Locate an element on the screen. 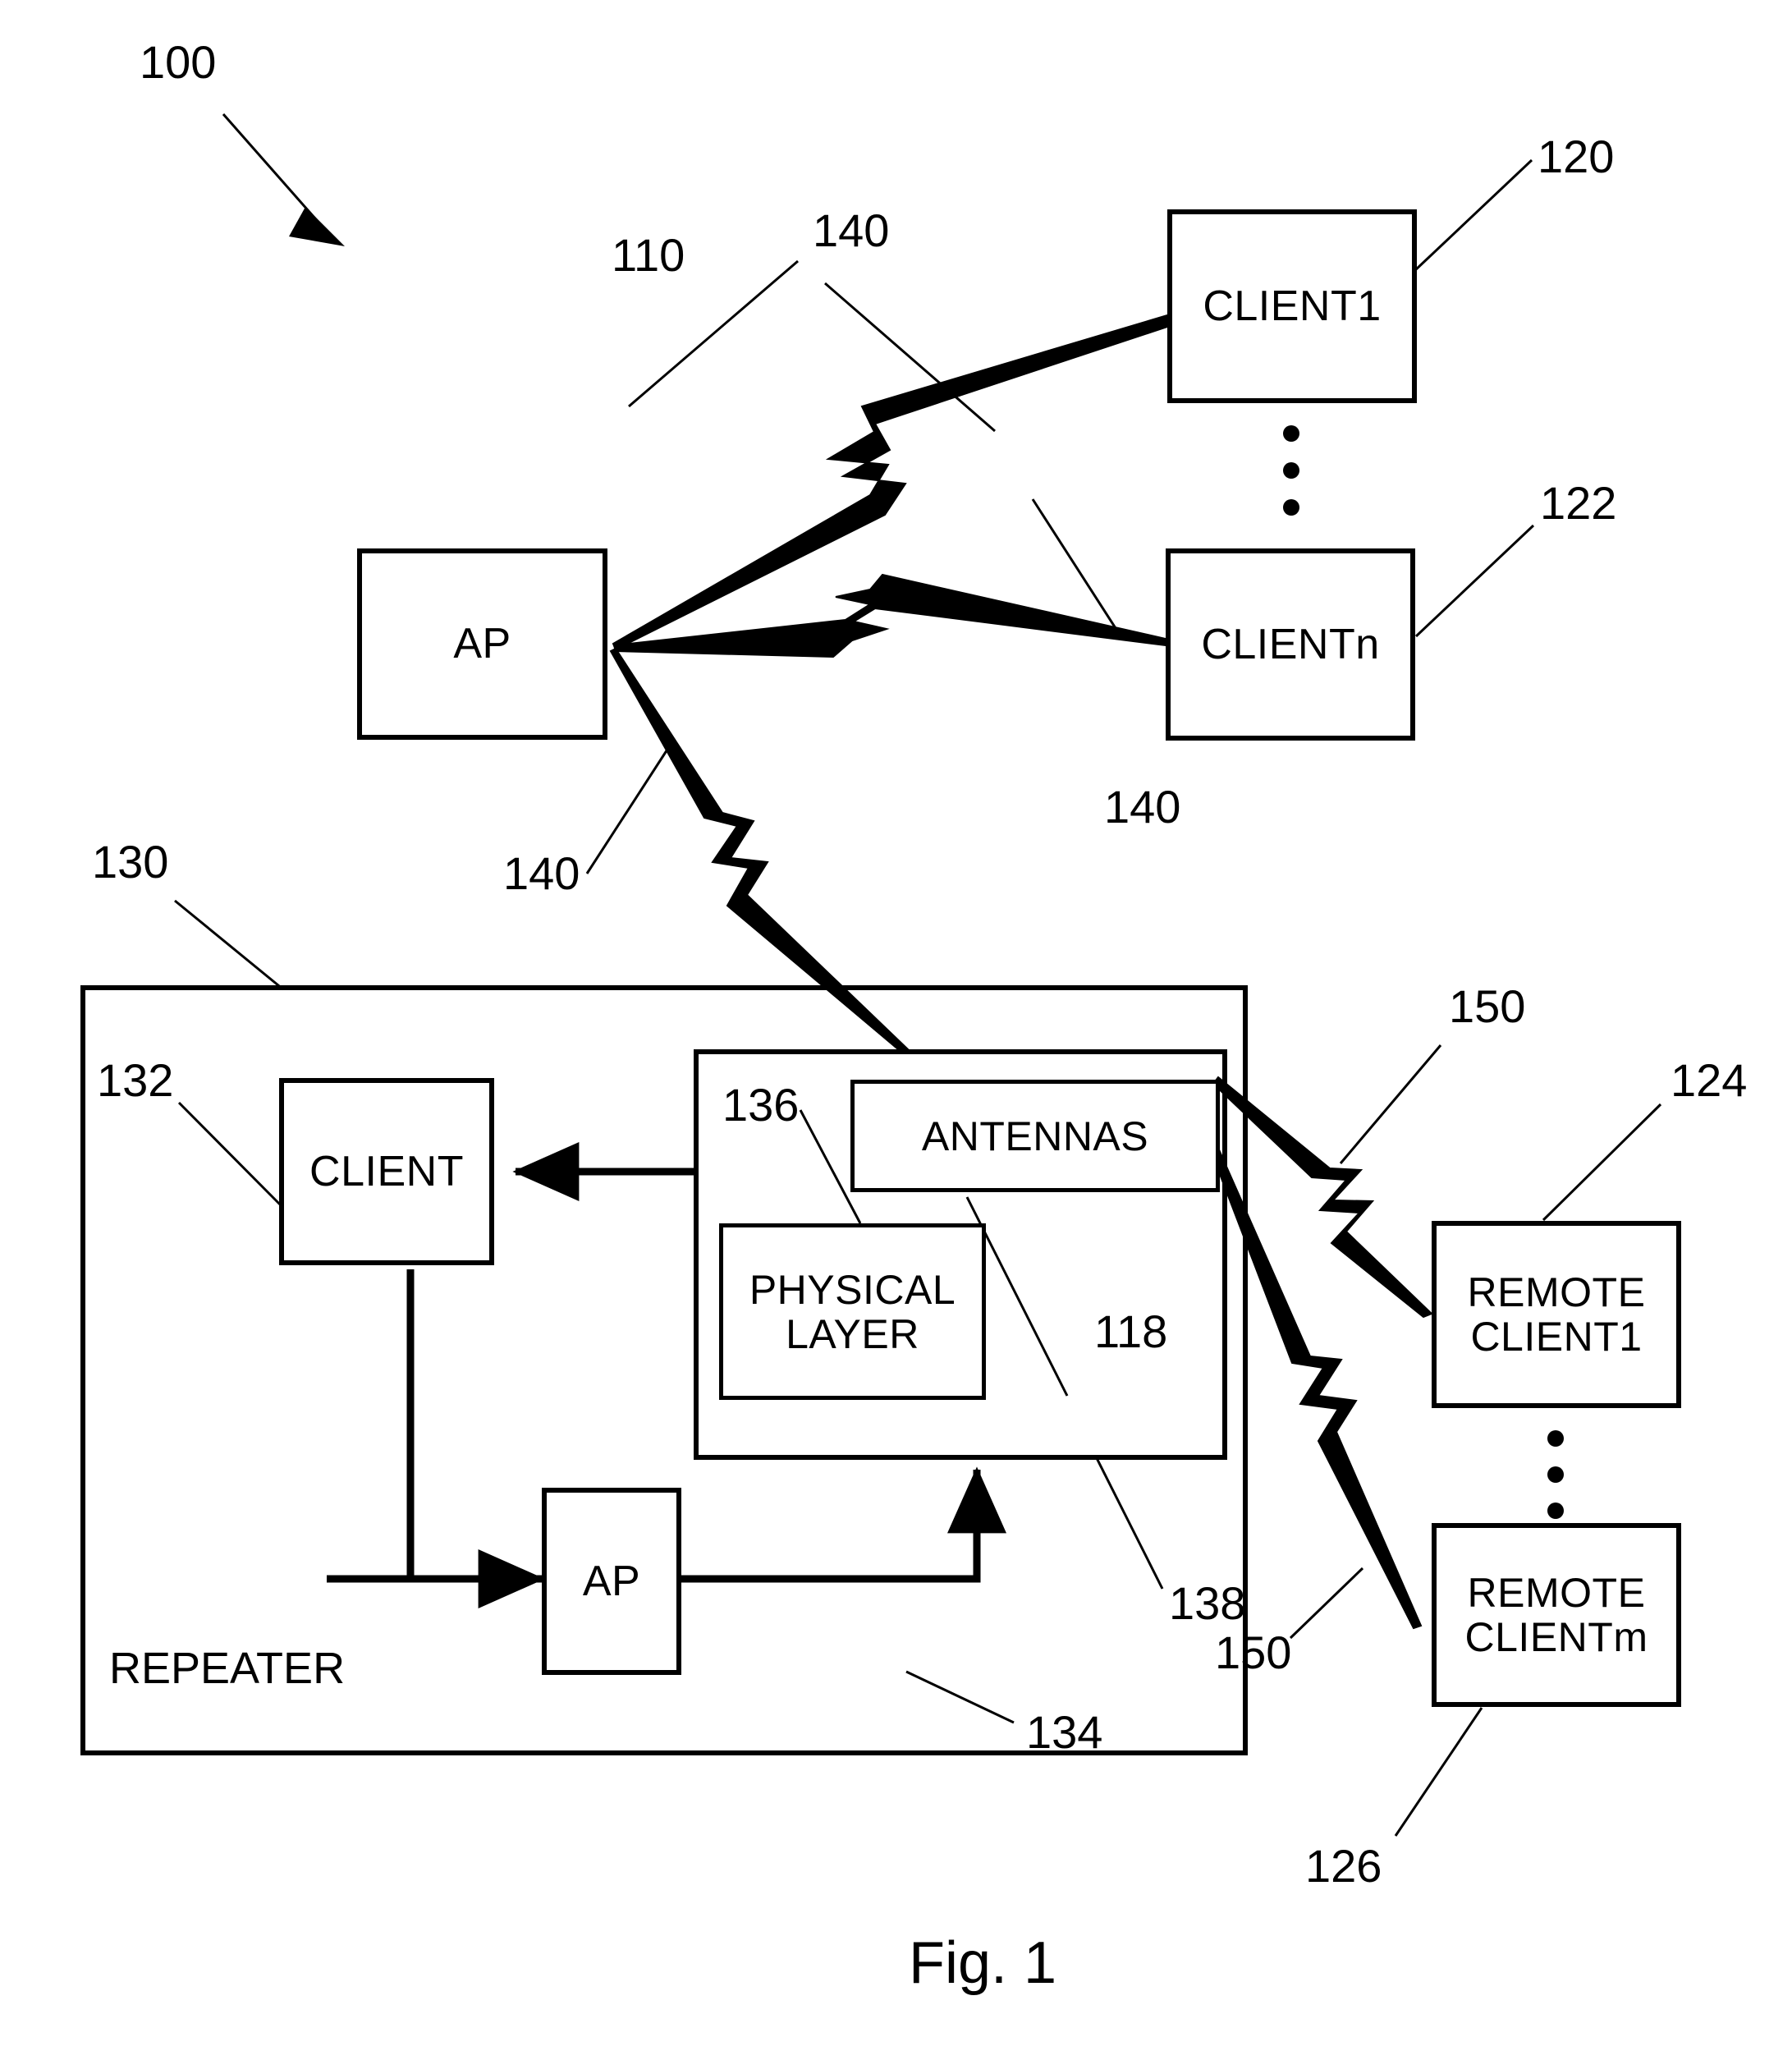  ref-140-low: 140 is located at coordinates (541, 873).